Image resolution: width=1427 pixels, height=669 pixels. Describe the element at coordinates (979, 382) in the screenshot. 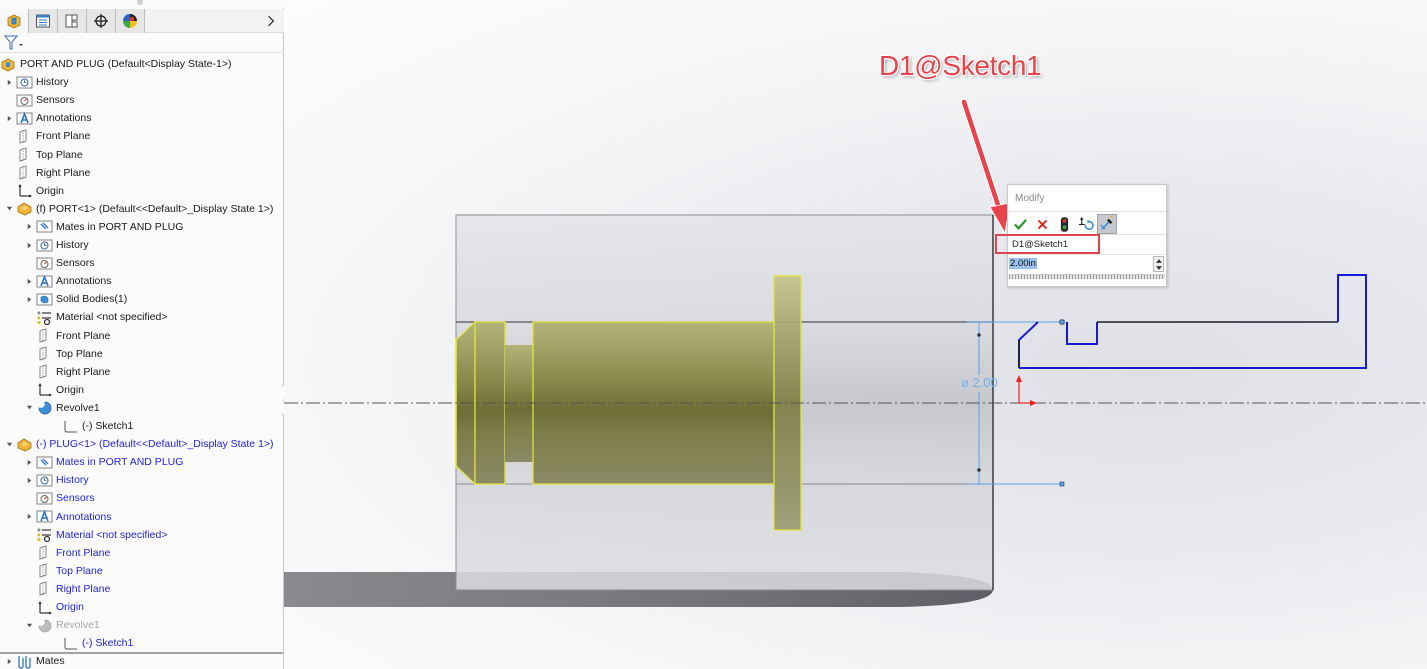

I see `diameter-dimension-label: ⌀ 2.00` at that location.